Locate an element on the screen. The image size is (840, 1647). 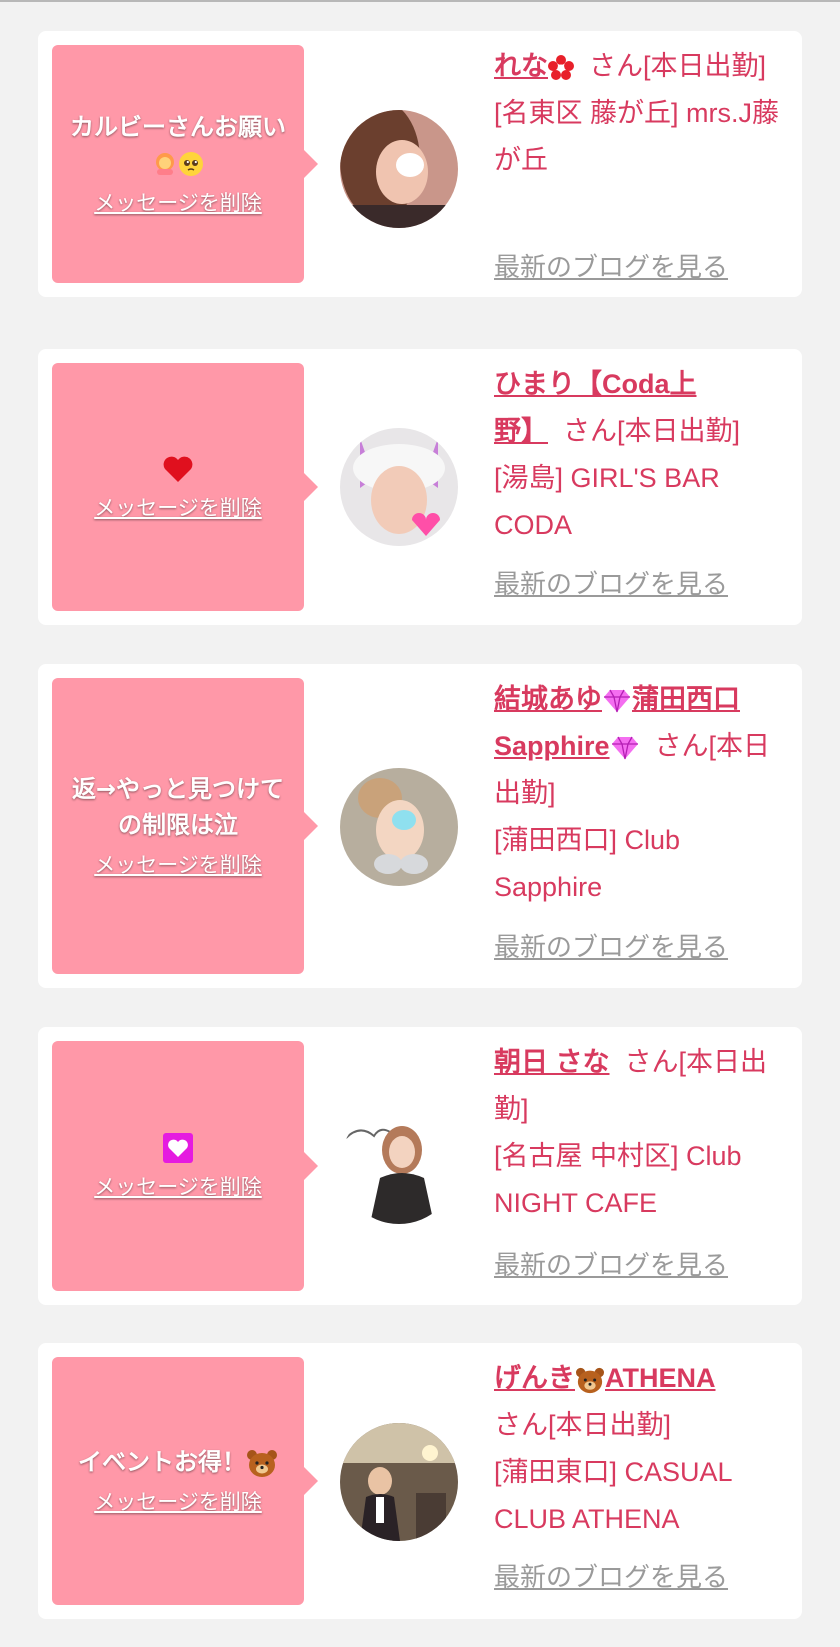
cast-area: [名古屋 中村区] Club NIGHT CAFE is located at coordinates (618, 1179).